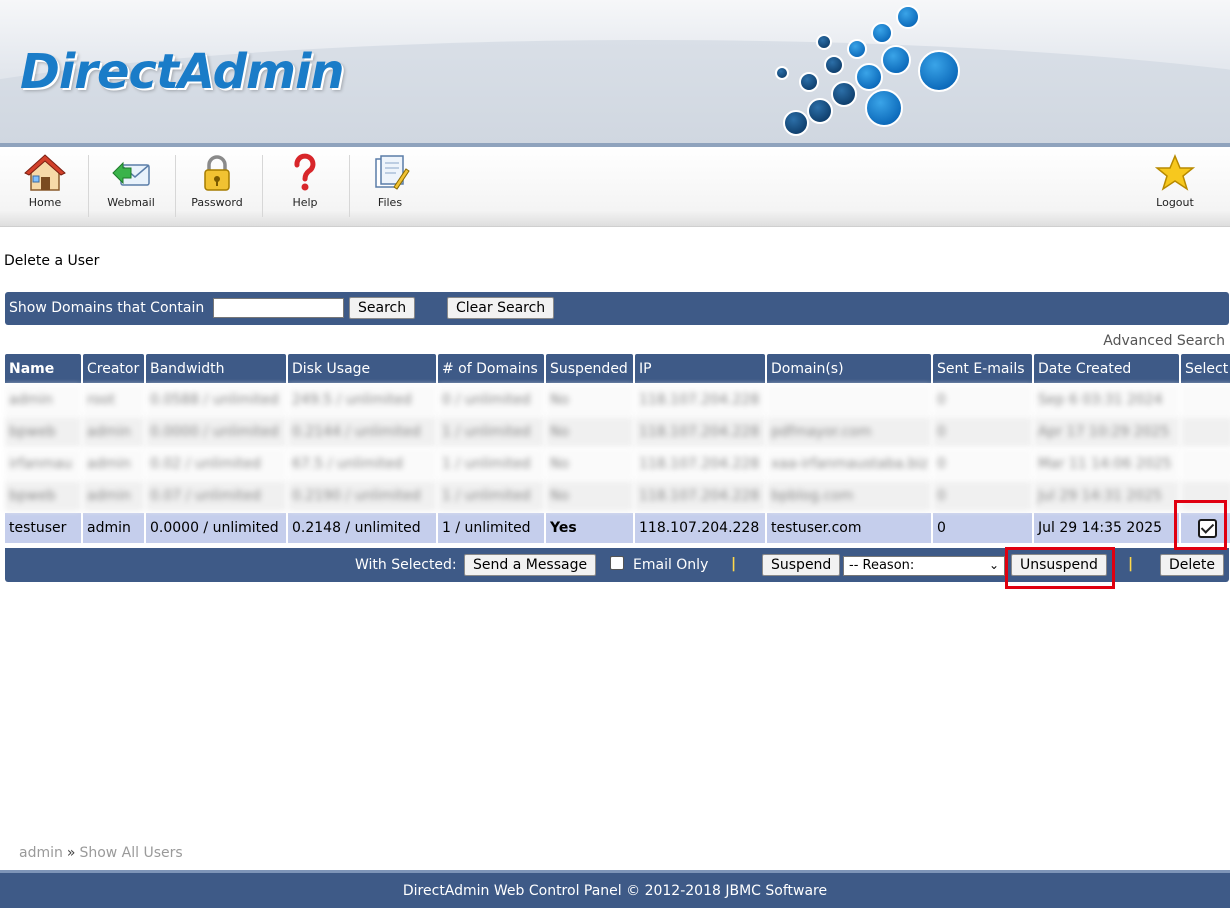  What do you see at coordinates (1106, 496) in the screenshot?
I see `cell-date-created: Jul 29 14:31 2025` at bounding box center [1106, 496].